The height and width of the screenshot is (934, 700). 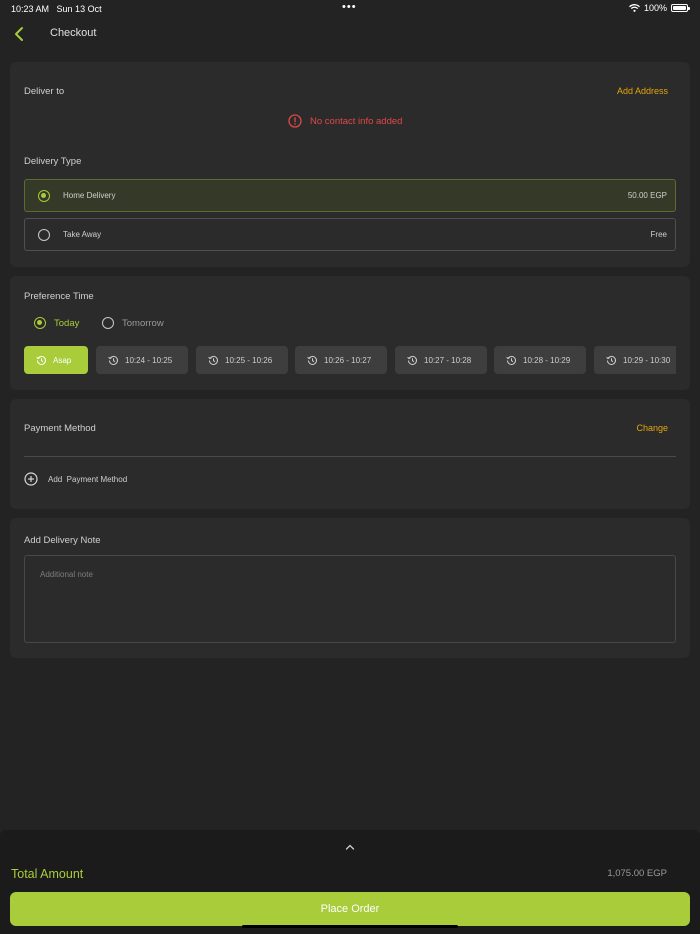 What do you see at coordinates (680, 8) in the screenshot?
I see `battery-icon` at bounding box center [680, 8].